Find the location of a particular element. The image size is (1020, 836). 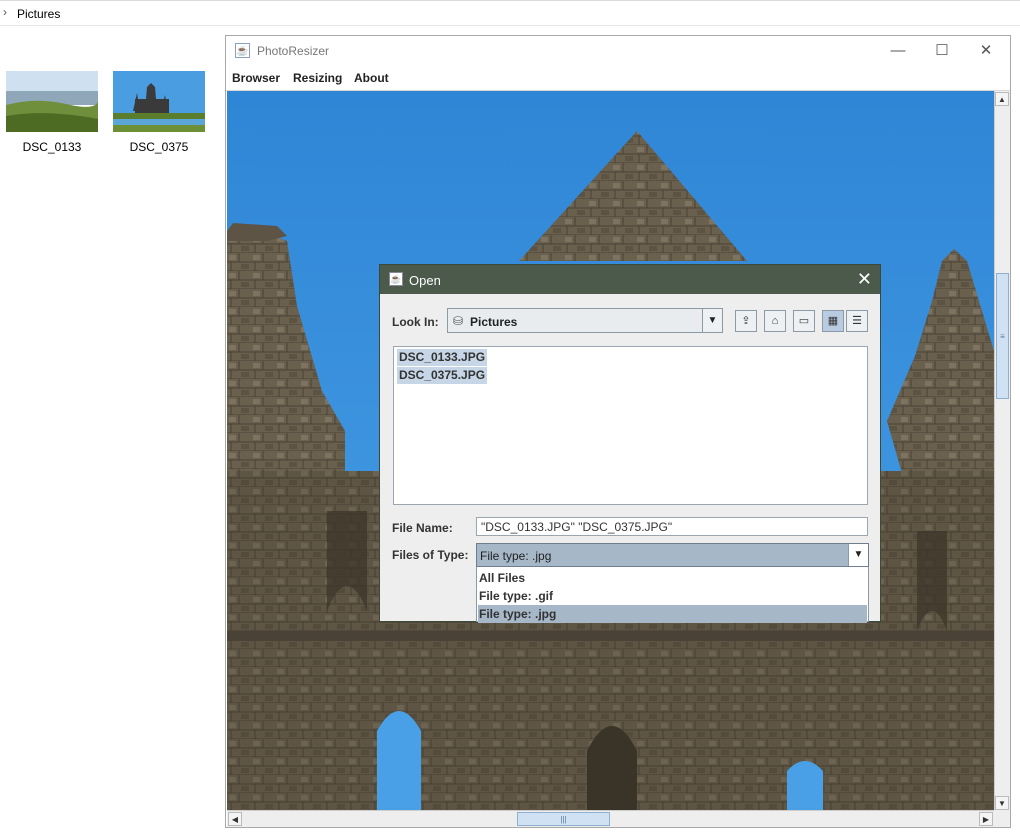

close-button: ✕ is located at coordinates (986, 51).